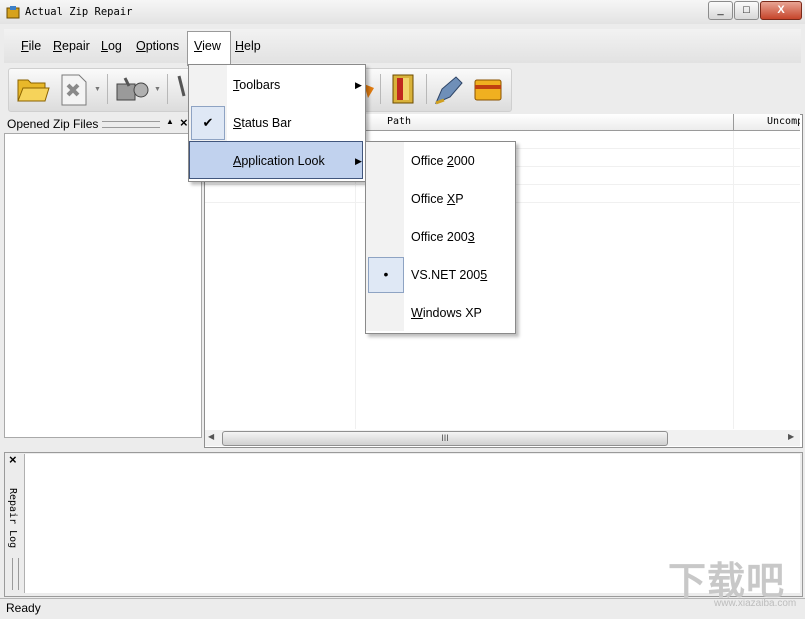  I want to click on minimize-button: _, so click(720, 10).